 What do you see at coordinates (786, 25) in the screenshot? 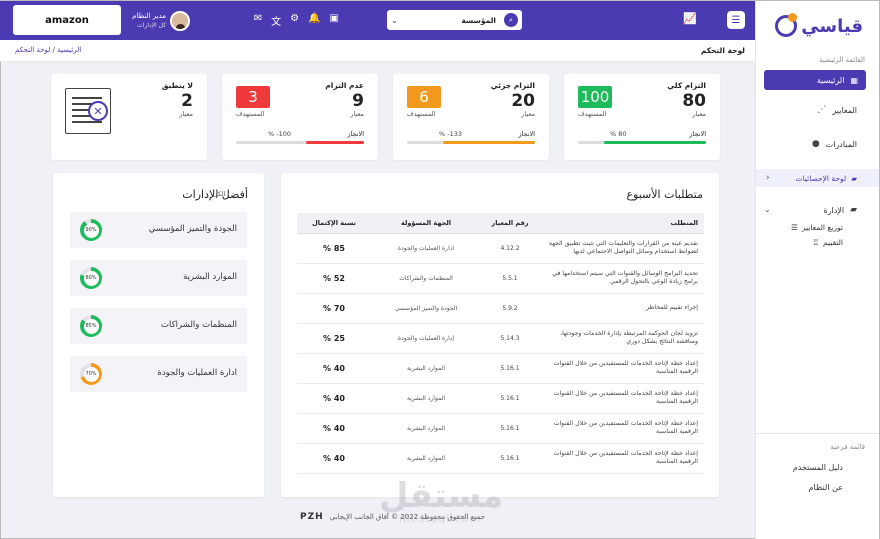
I see `logo-mark-icon` at bounding box center [786, 25].